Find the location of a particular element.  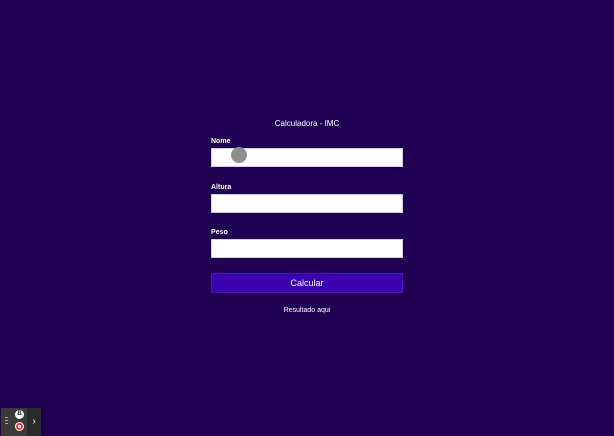

altura-label: Altura is located at coordinates (221, 187).